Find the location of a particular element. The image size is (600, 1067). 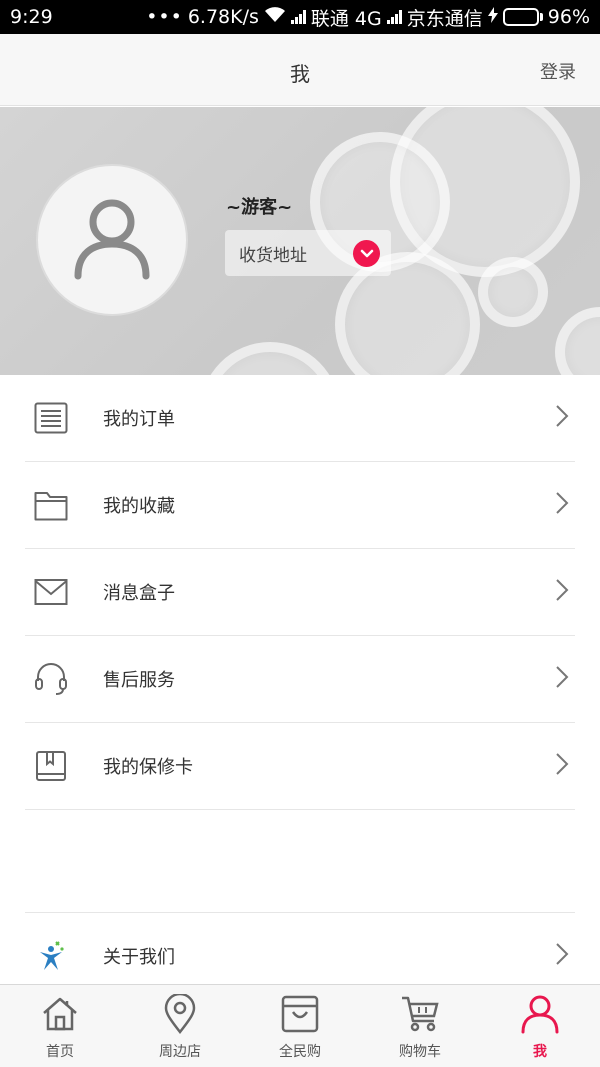

menu-item-after-sales: 售后服务 is located at coordinates (300, 679).